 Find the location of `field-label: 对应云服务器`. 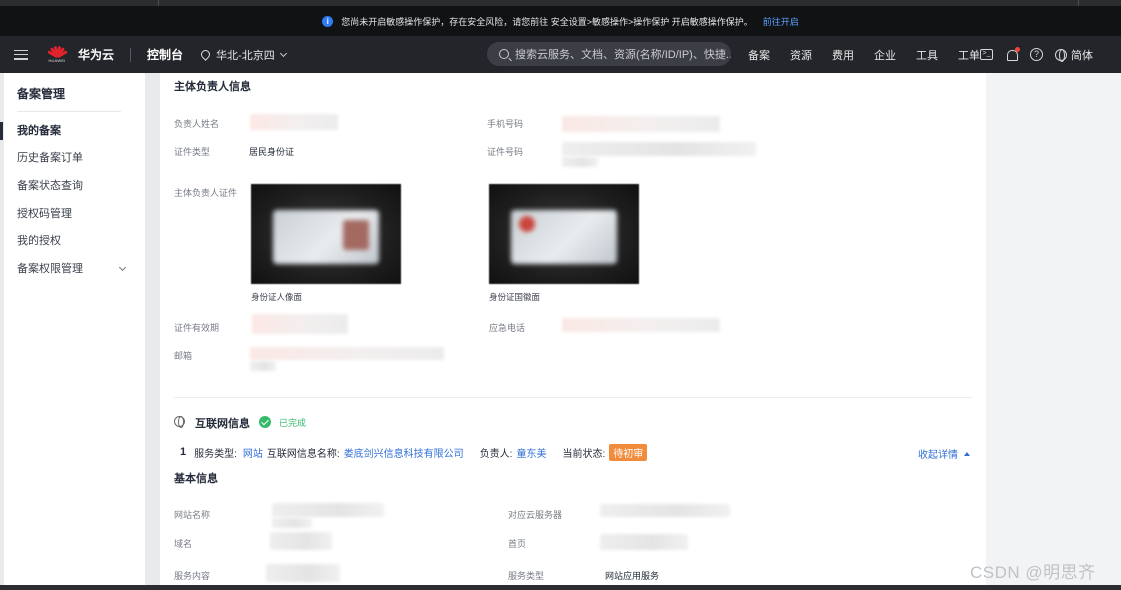

field-label: 对应云服务器 is located at coordinates (535, 515).